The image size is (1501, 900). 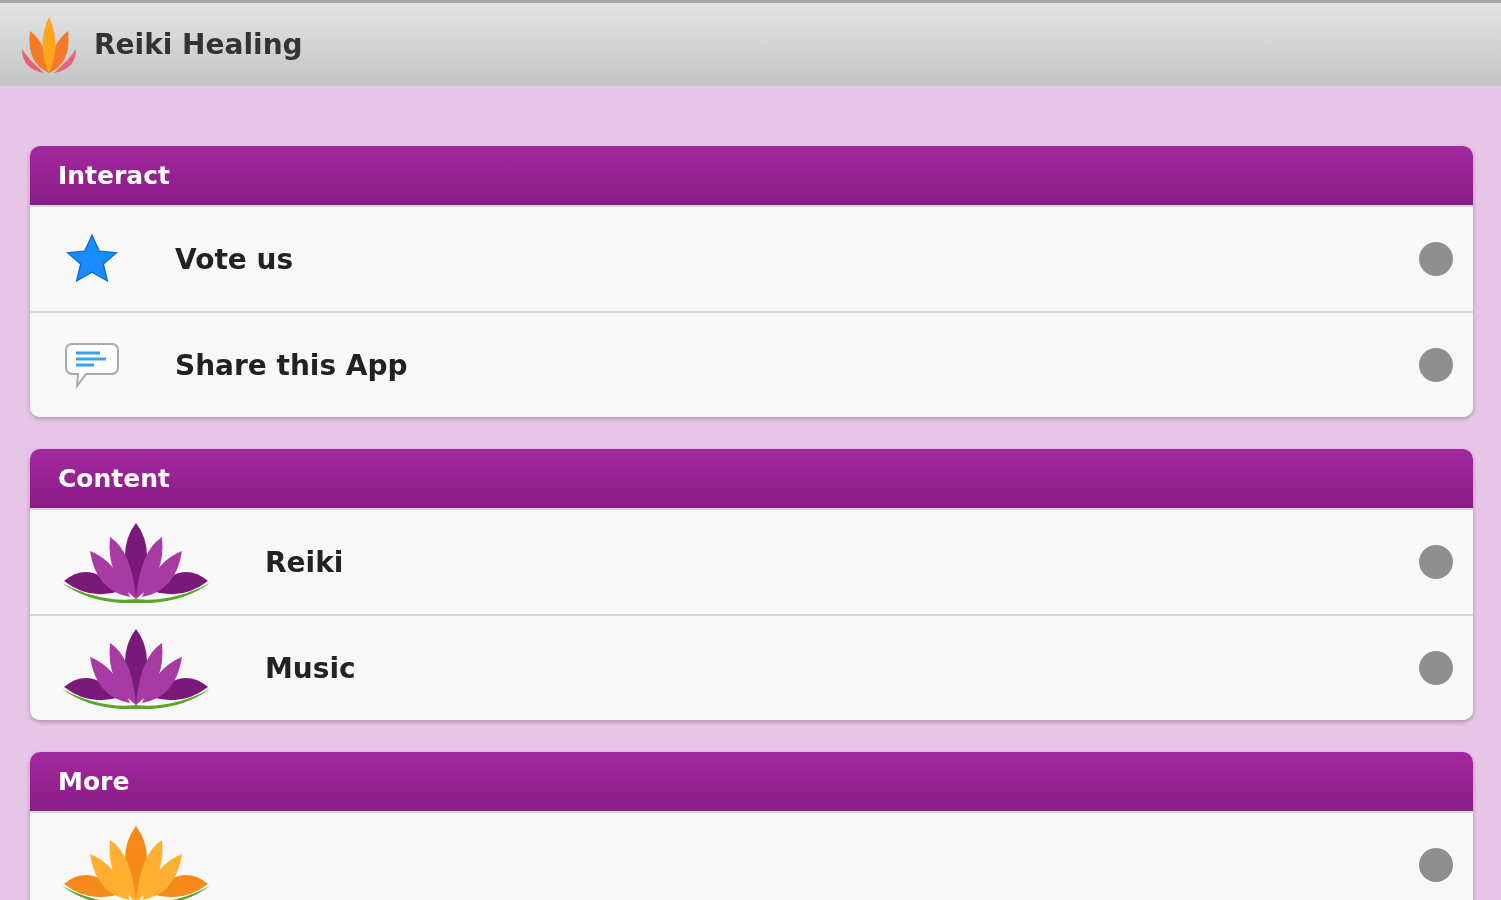 What do you see at coordinates (751, 855) in the screenshot?
I see `list-item` at bounding box center [751, 855].